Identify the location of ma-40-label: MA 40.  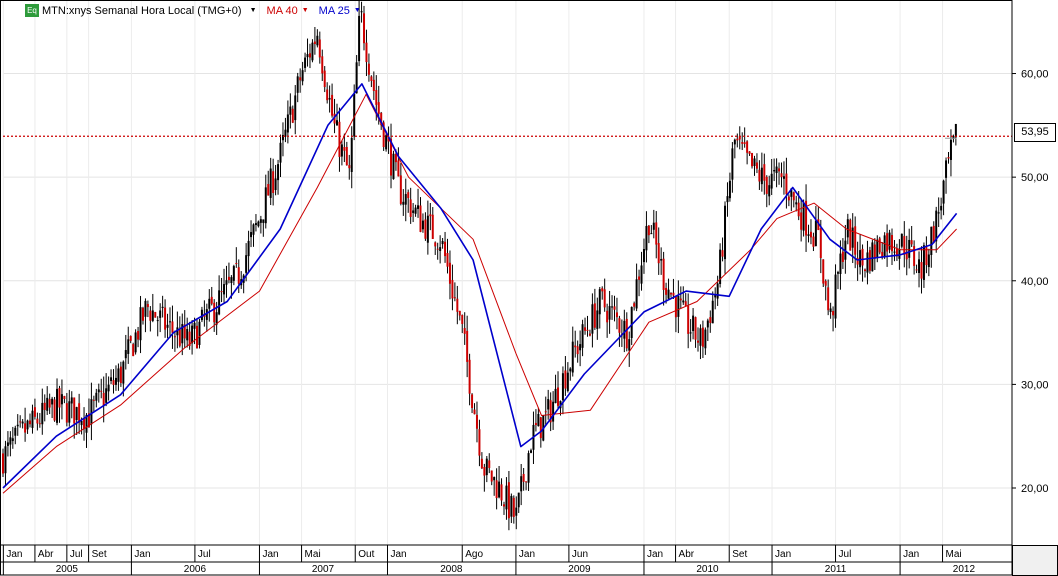
(282, 11).